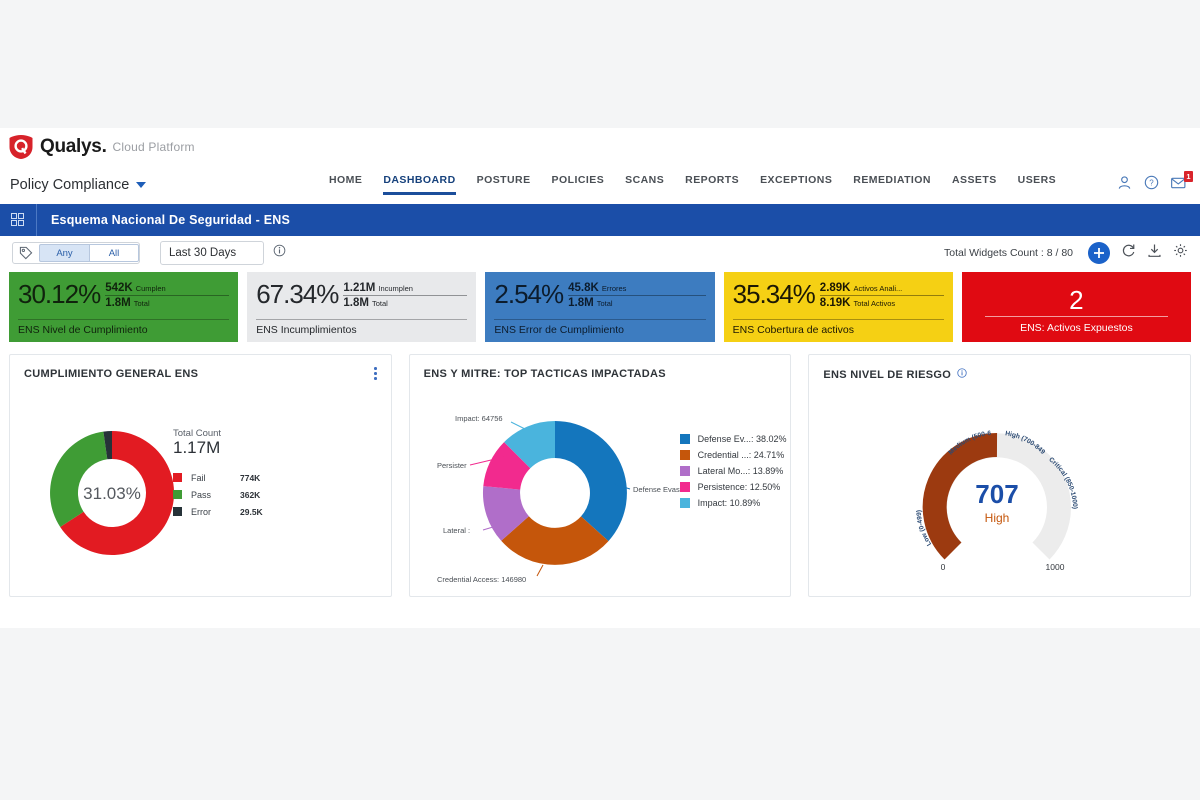  I want to click on nav-item-policies: POLICIES, so click(578, 183).